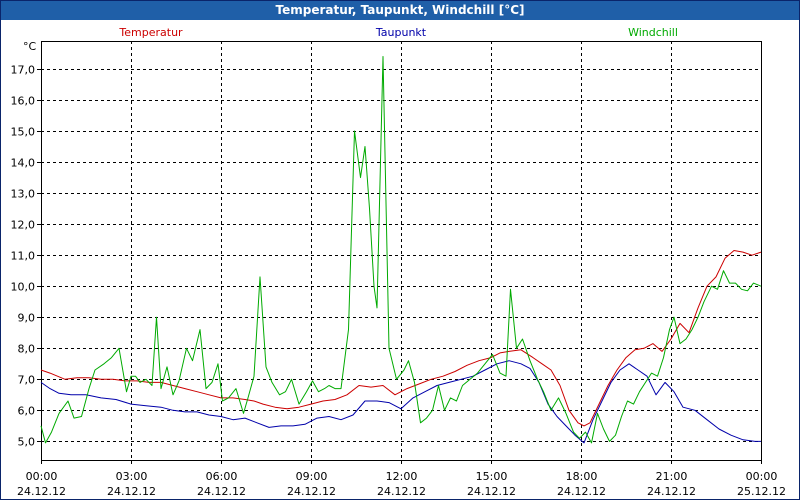 This screenshot has width=800, height=500. What do you see at coordinates (27, 349) in the screenshot?
I see `y-tick-label: 8,0` at bounding box center [27, 349].